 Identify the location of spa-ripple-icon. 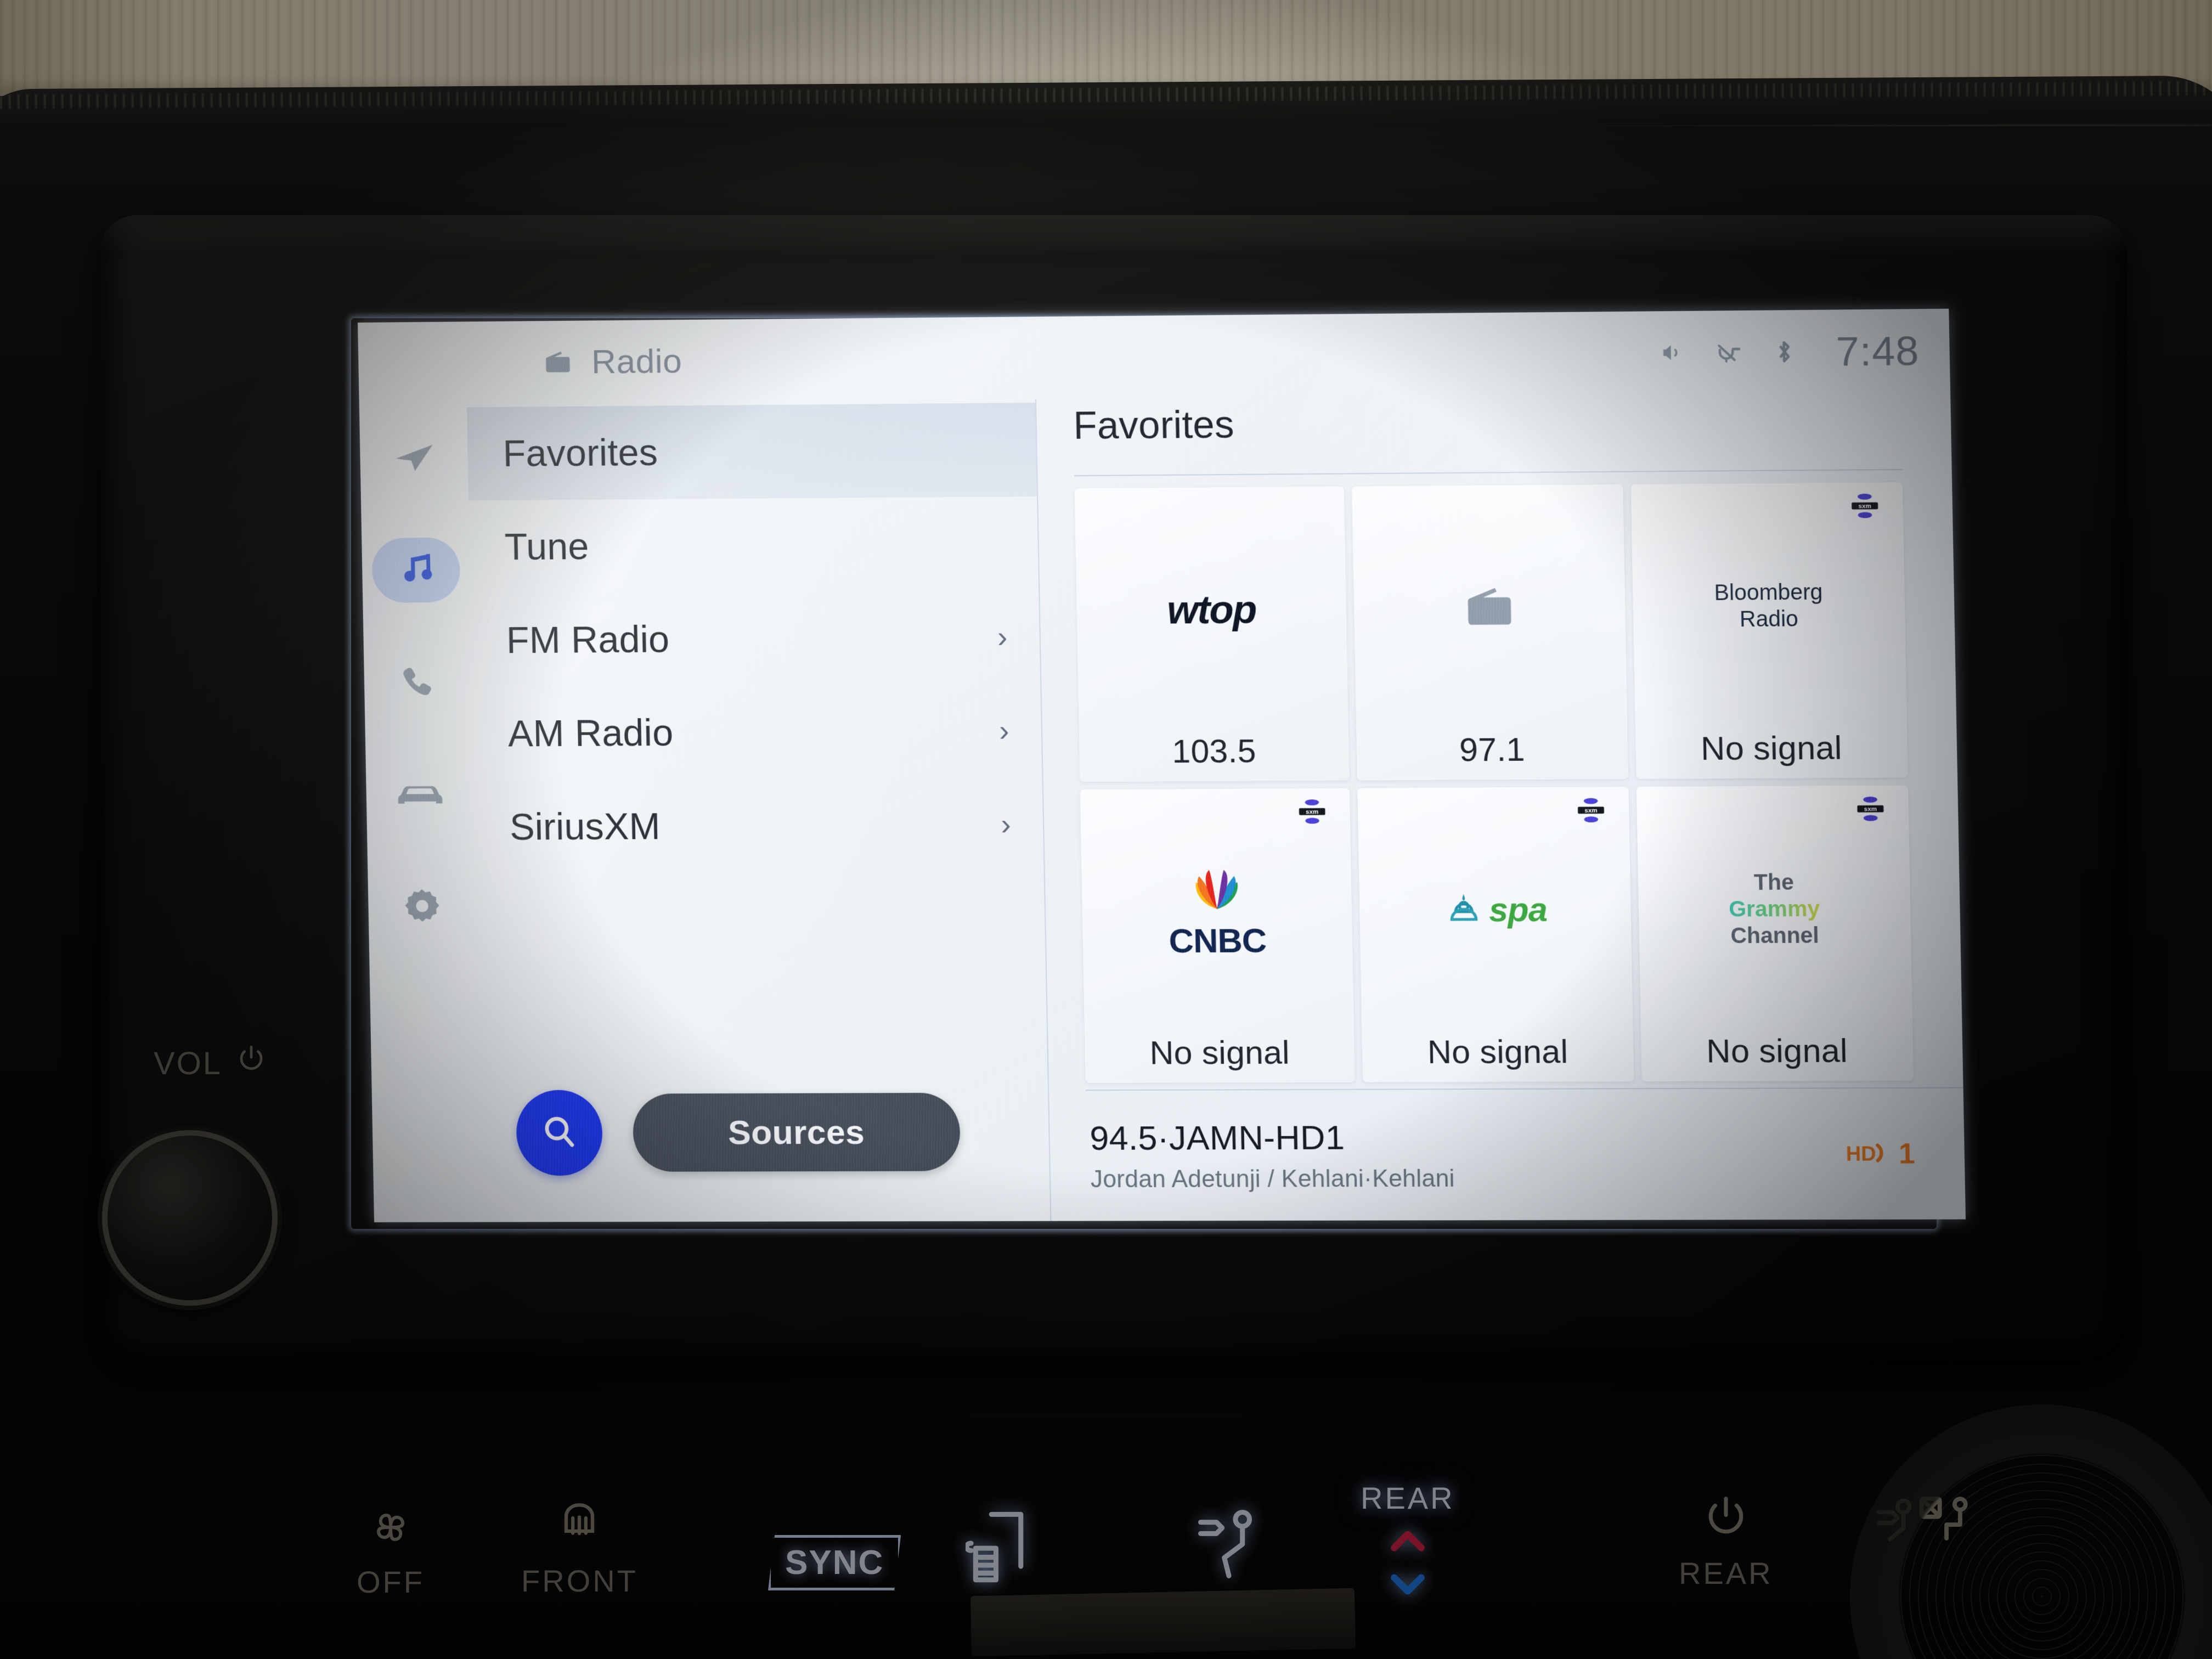
(1464, 912).